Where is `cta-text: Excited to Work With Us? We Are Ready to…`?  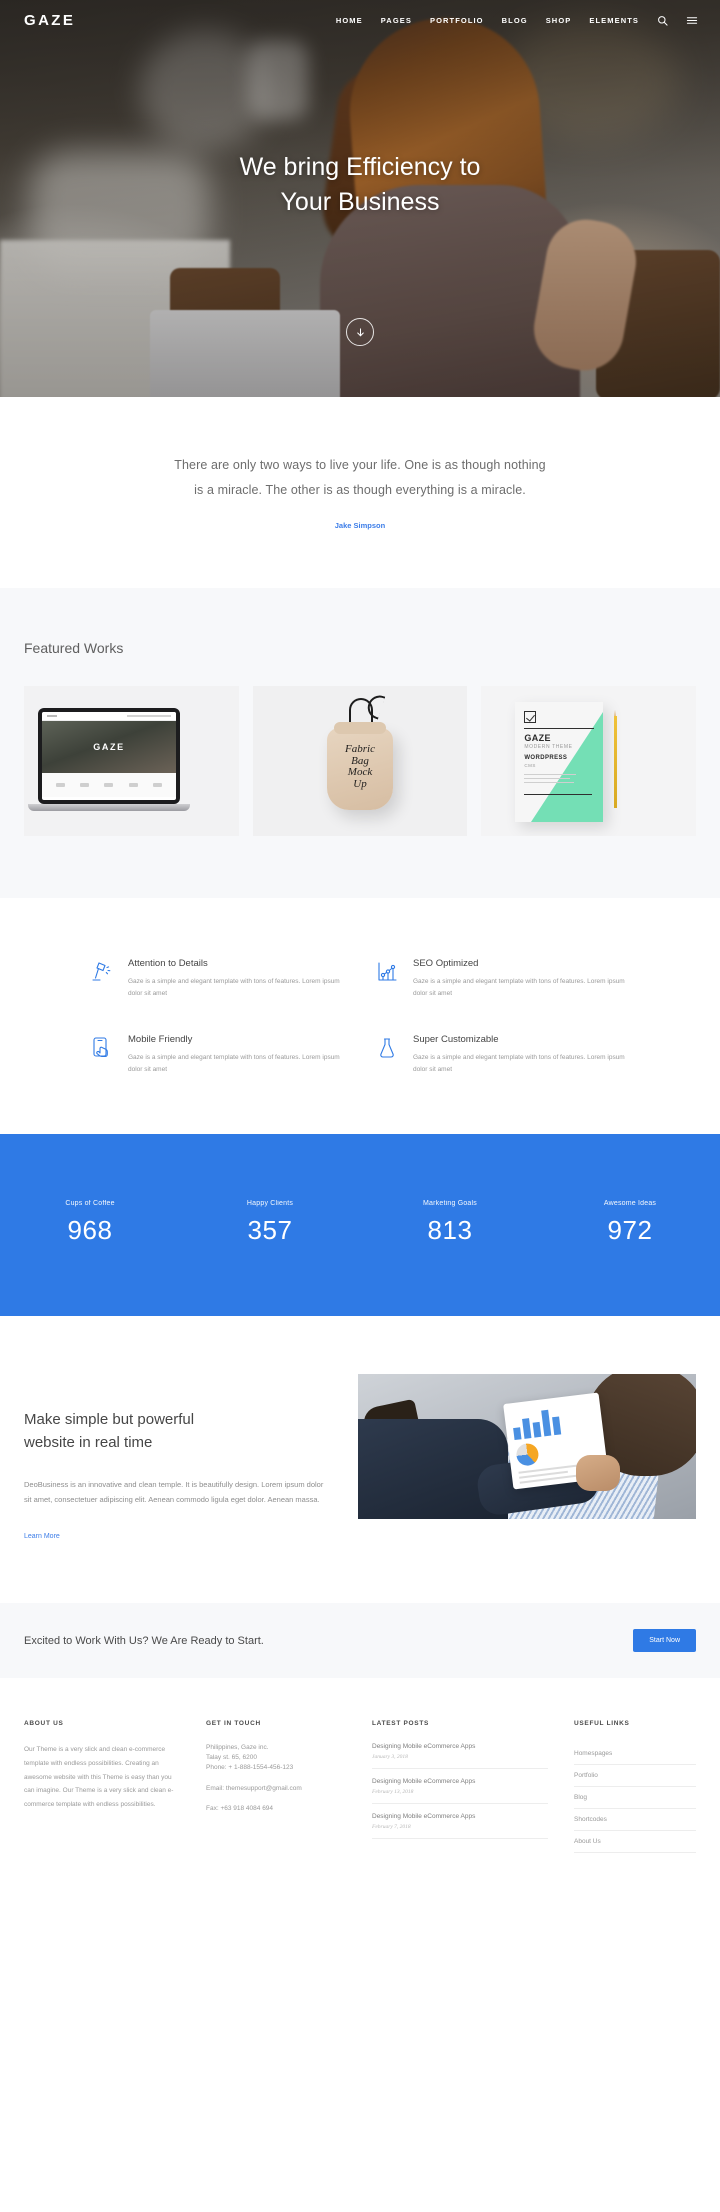
cta-text: Excited to Work With Us? We Are Ready to… is located at coordinates (144, 1640).